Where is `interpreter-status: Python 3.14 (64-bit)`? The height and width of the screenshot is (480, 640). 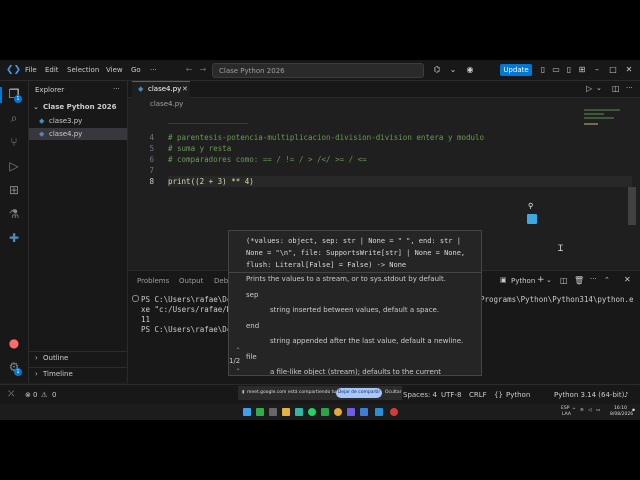
interpreter-status: Python 3.14 (64-bit) is located at coordinates (589, 395).